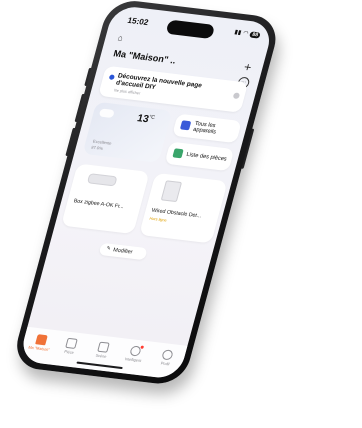 Image resolution: width=362 pixels, height=428 pixels. I want to click on tab-label: Intelligent, so click(133, 360).